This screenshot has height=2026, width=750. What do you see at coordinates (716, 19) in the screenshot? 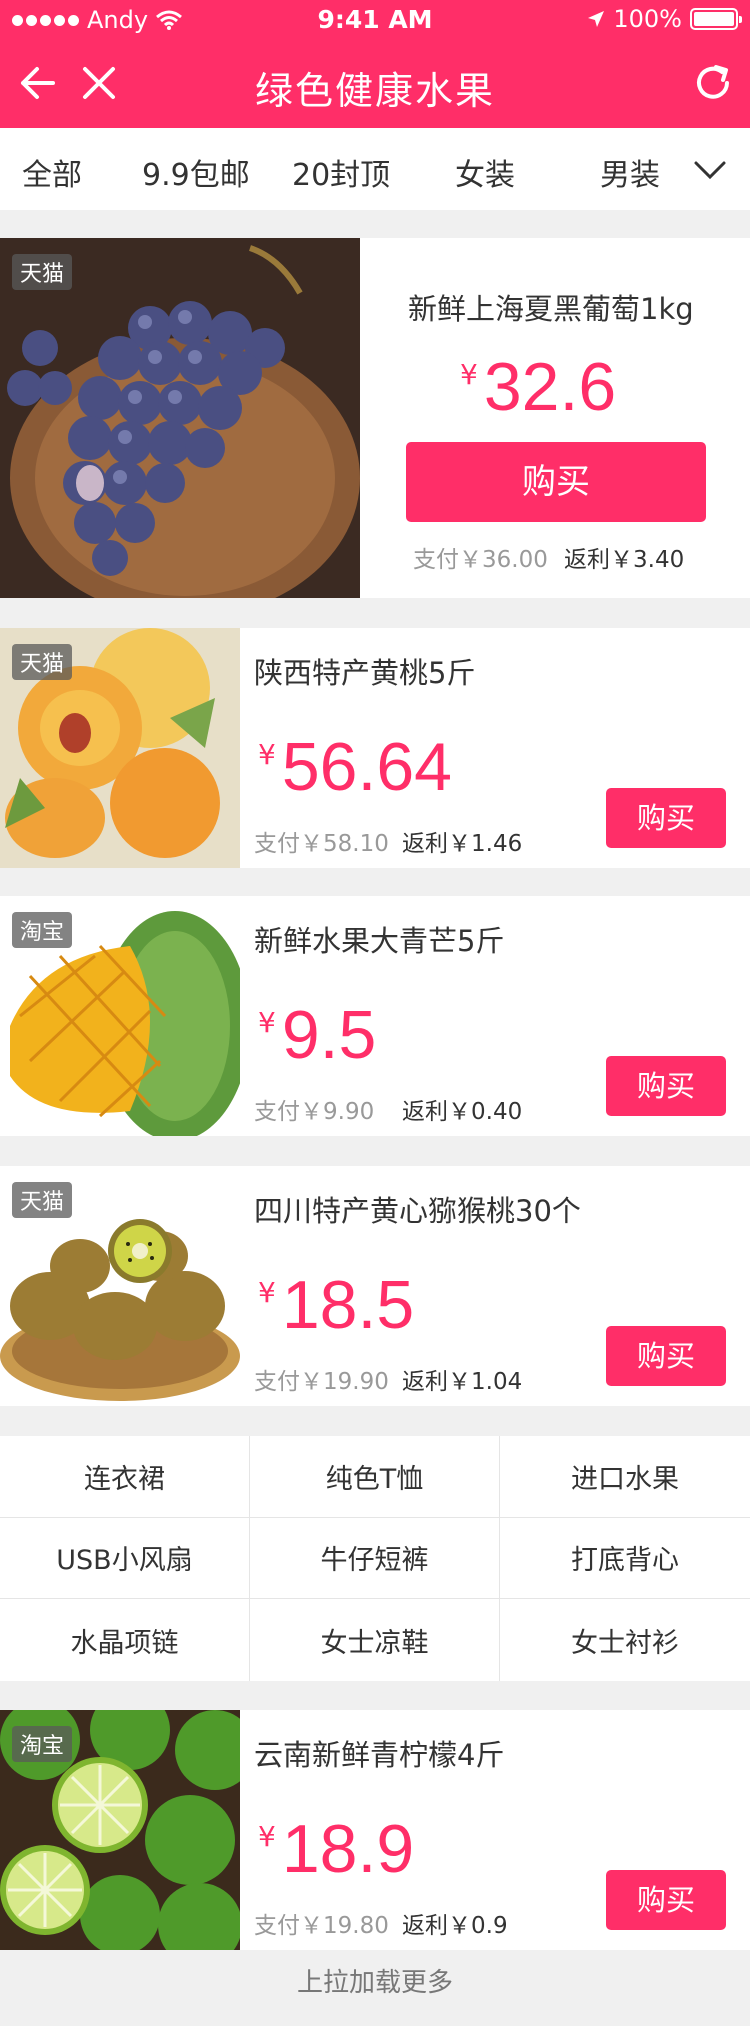
I see `battery-icon` at bounding box center [716, 19].